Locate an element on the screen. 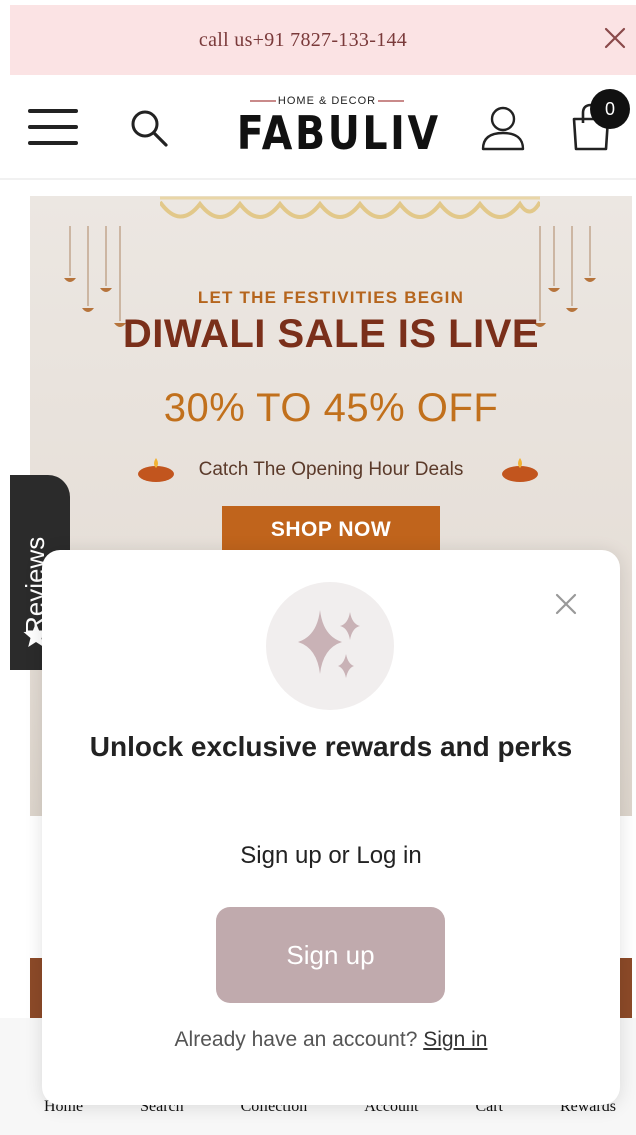  logo-name: FABULIV is located at coordinates (338, 133).